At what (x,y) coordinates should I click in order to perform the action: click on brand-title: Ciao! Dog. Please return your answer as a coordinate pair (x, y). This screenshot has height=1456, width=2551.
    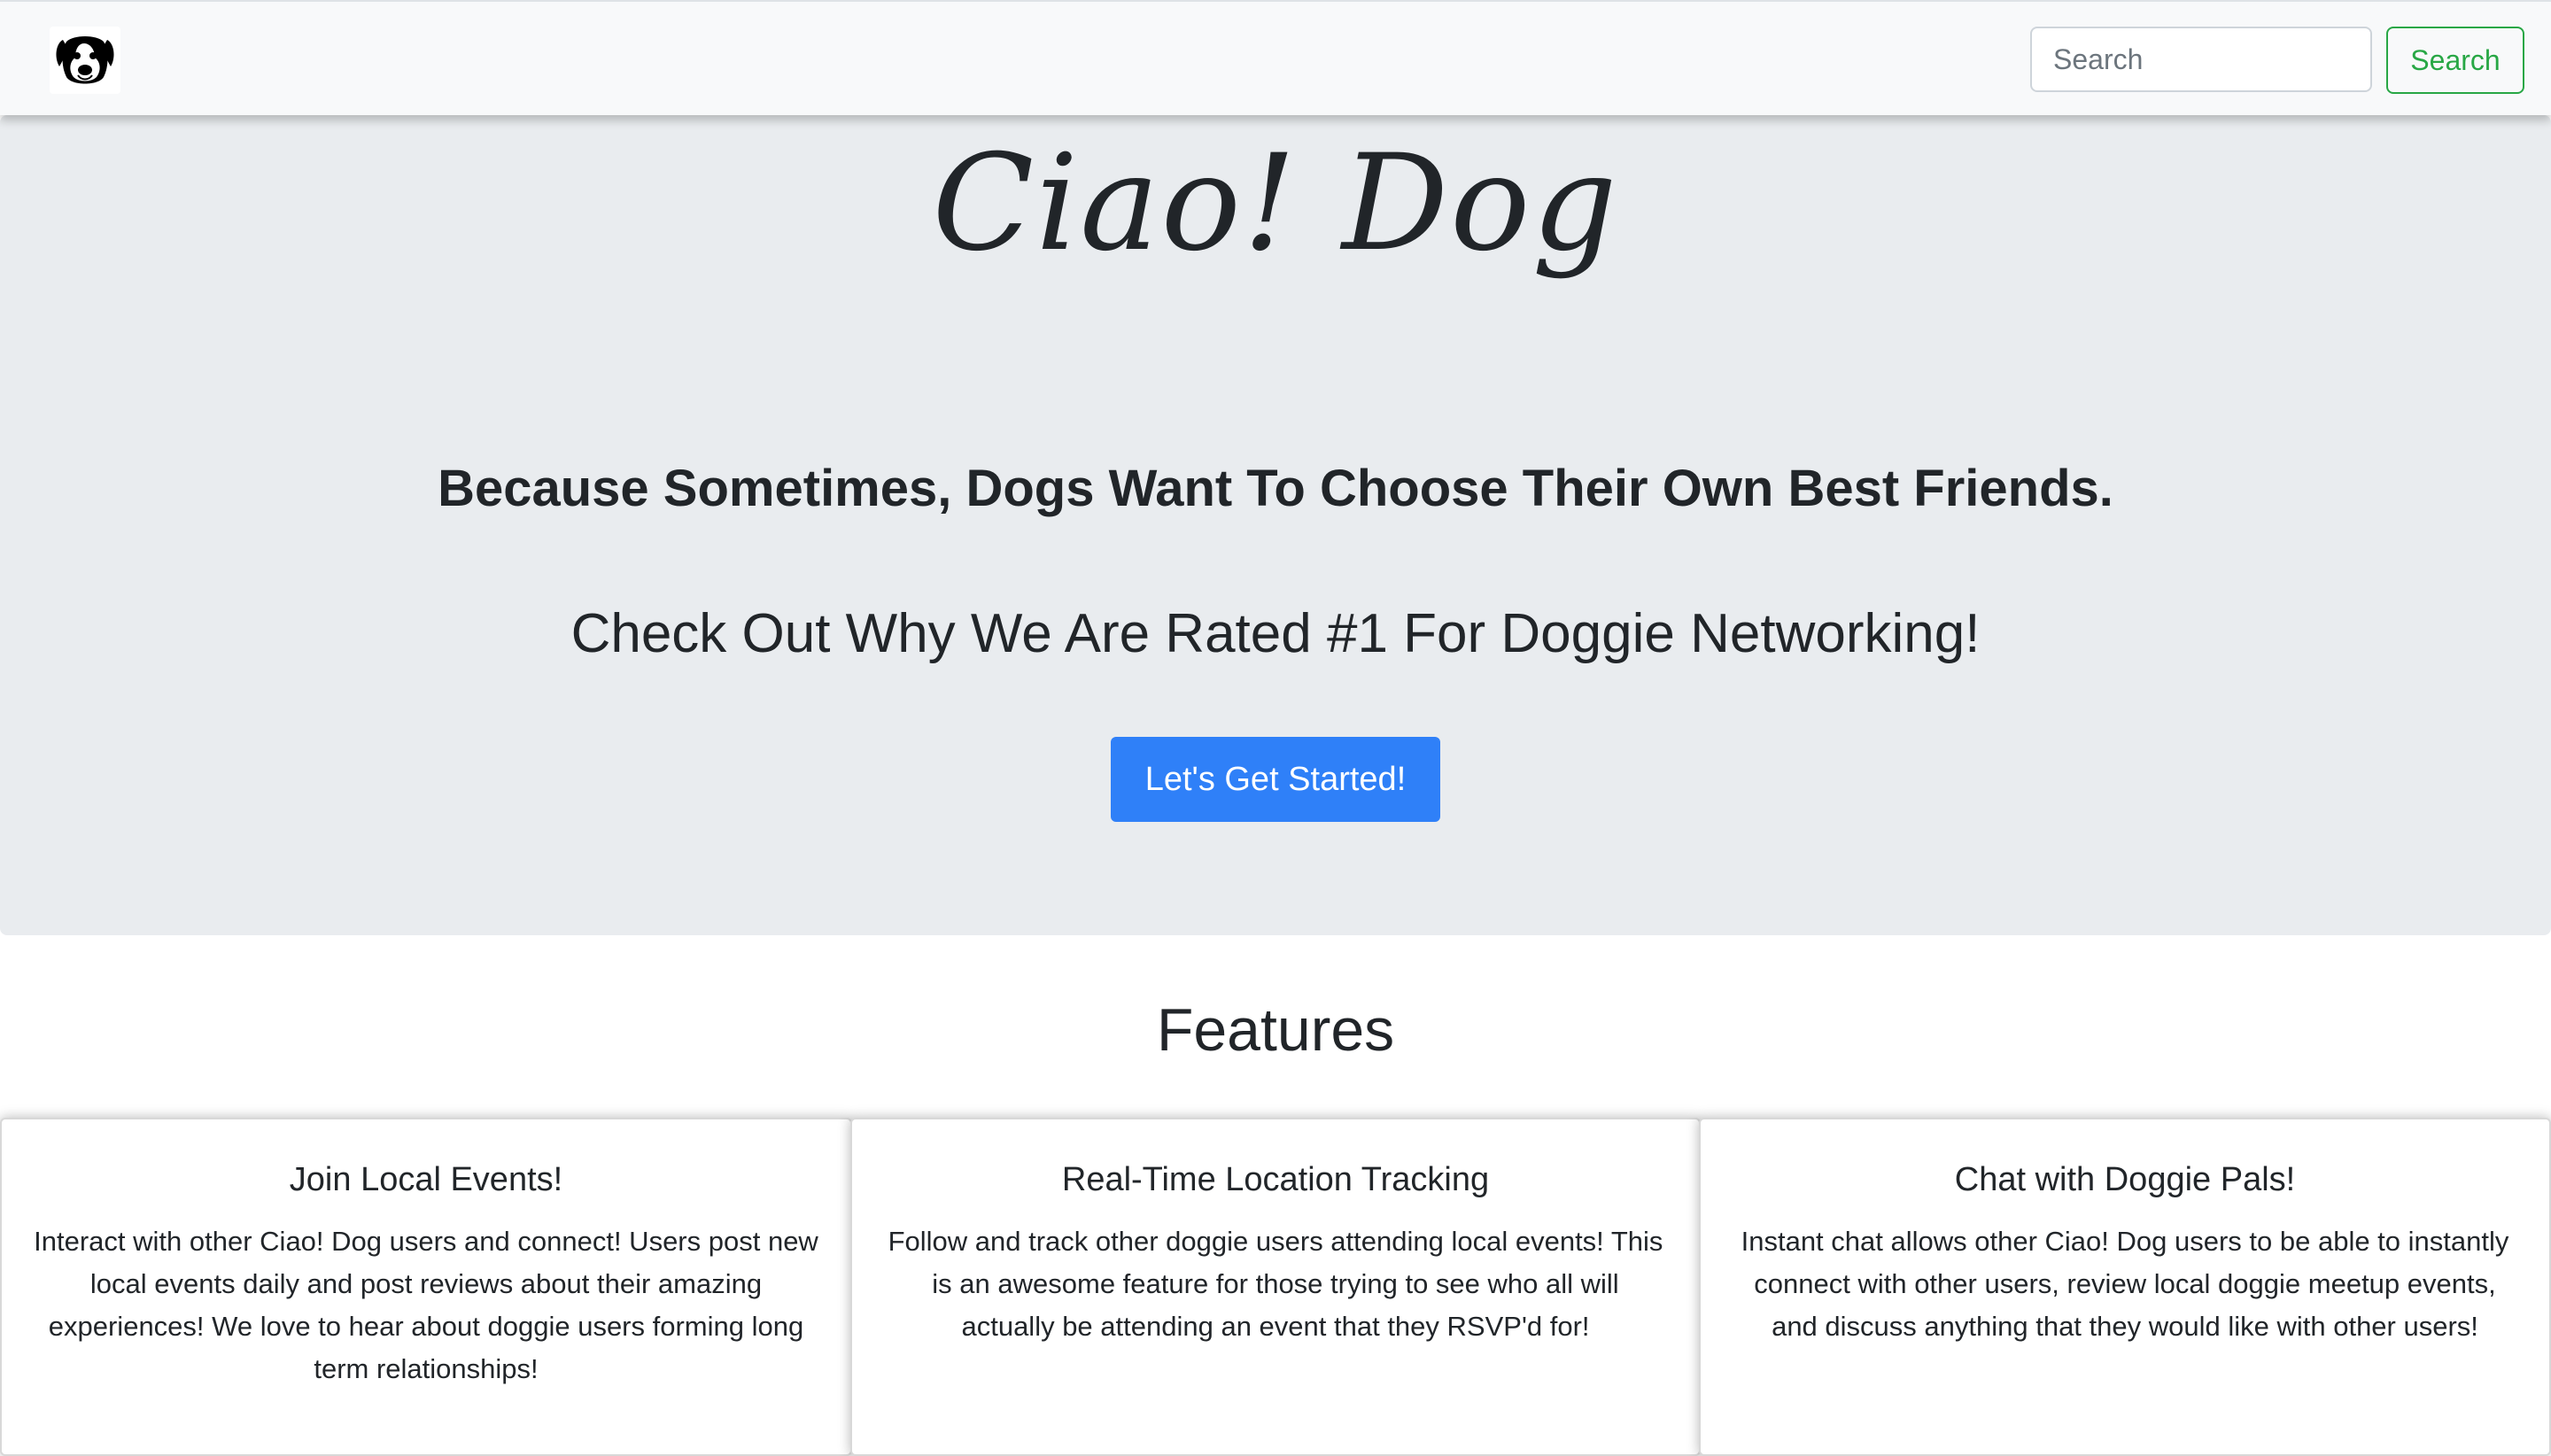
    Looking at the image, I should click on (1275, 204).